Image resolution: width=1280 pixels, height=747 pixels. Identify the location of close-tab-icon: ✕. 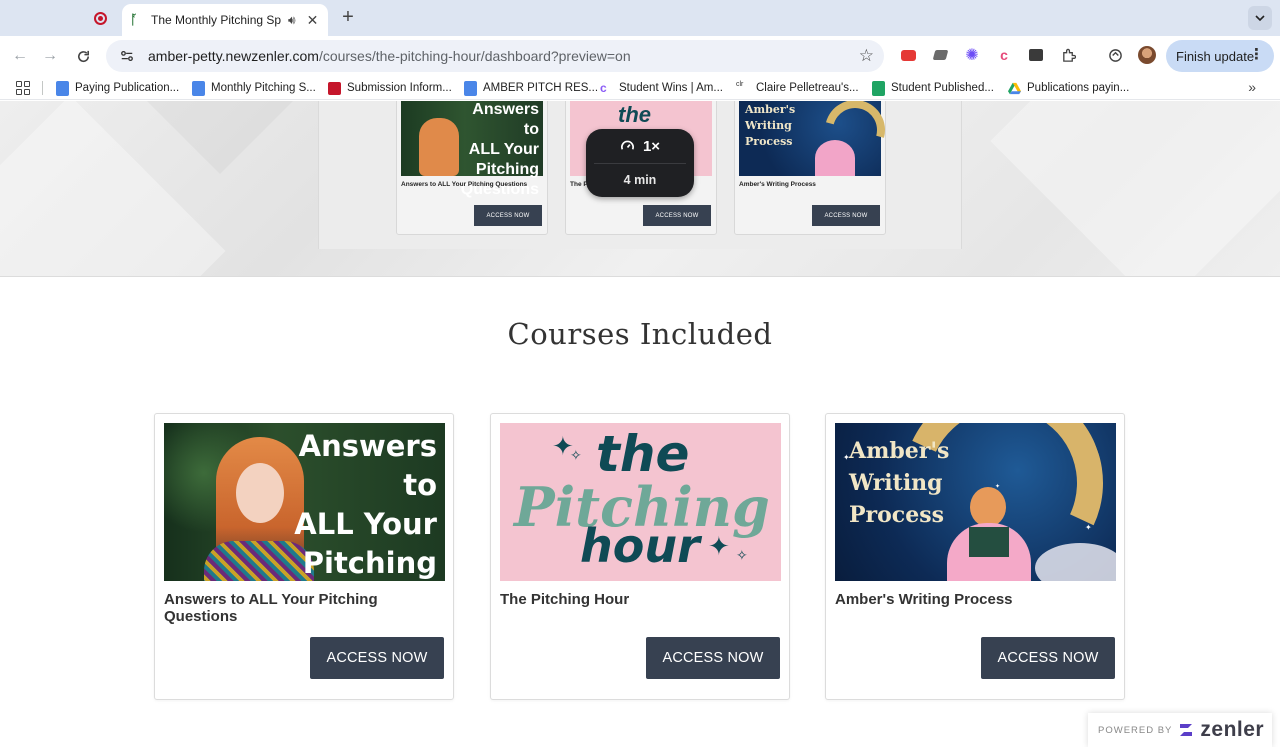
(313, 20).